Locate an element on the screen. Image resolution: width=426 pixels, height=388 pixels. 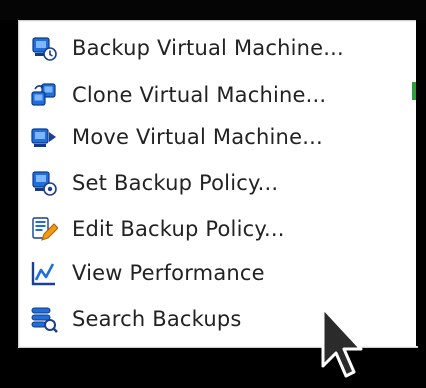
performance-chart-icon is located at coordinates (44, 273).